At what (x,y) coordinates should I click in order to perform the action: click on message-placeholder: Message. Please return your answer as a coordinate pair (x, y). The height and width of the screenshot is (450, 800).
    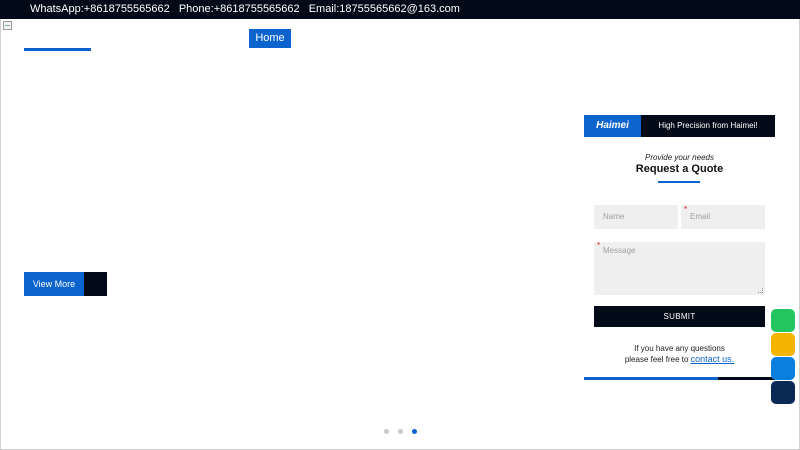
    Looking at the image, I should click on (619, 250).